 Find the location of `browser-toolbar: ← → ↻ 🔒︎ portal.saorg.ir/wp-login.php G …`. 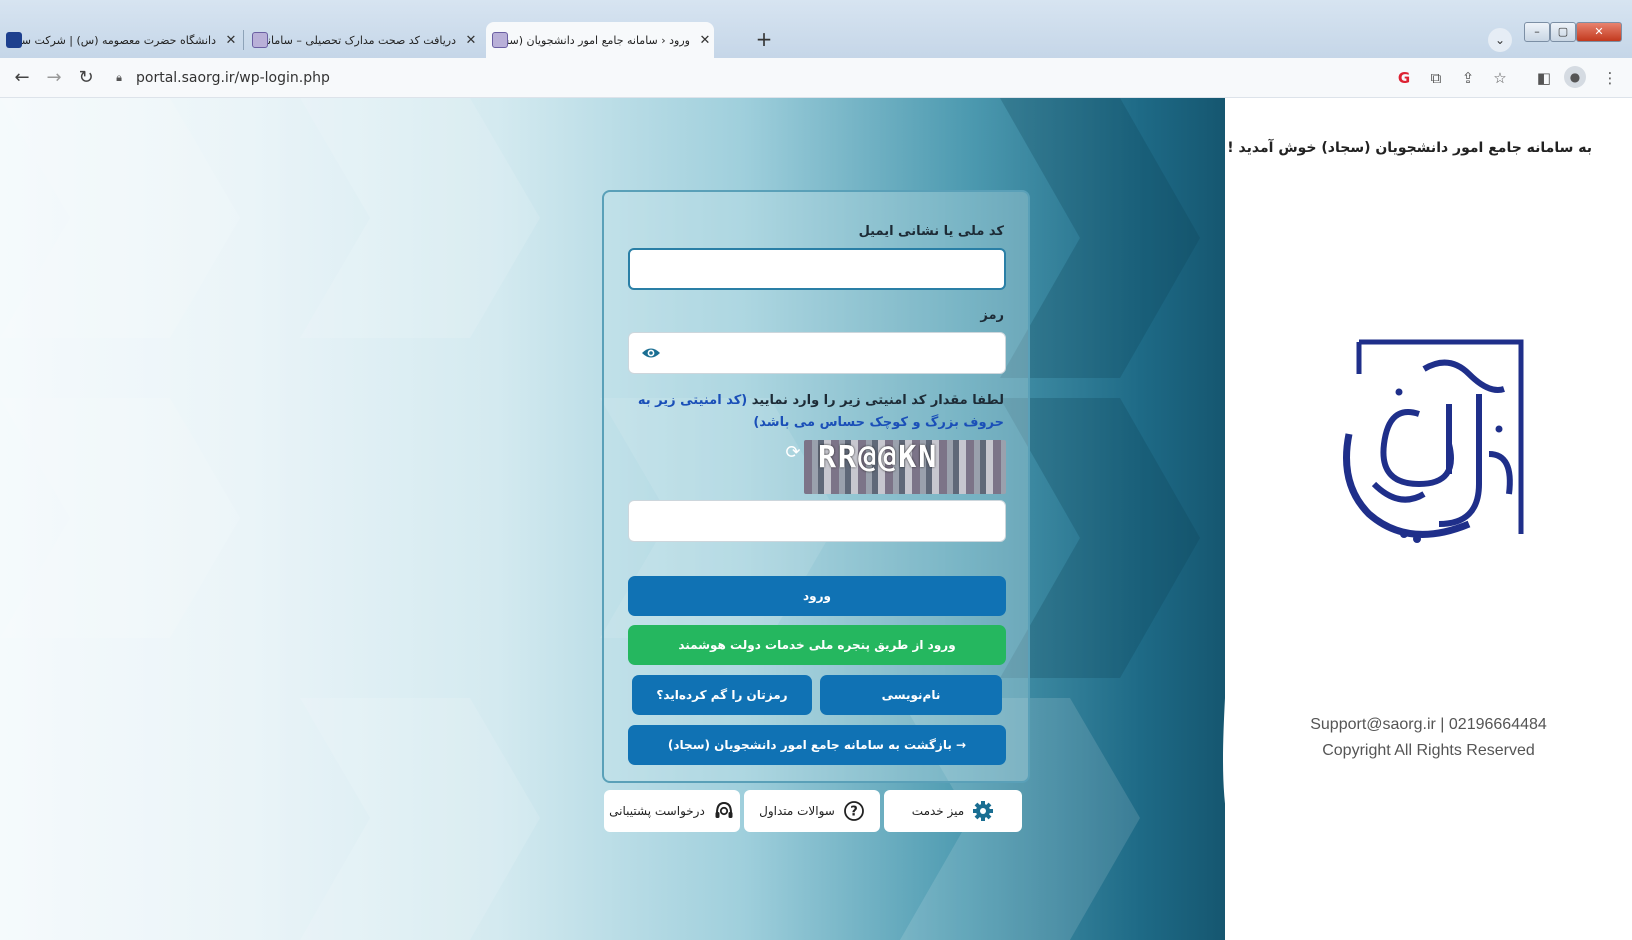

browser-toolbar: ← → ↻ 🔒︎ portal.saorg.ir/wp-login.php G … is located at coordinates (816, 78).